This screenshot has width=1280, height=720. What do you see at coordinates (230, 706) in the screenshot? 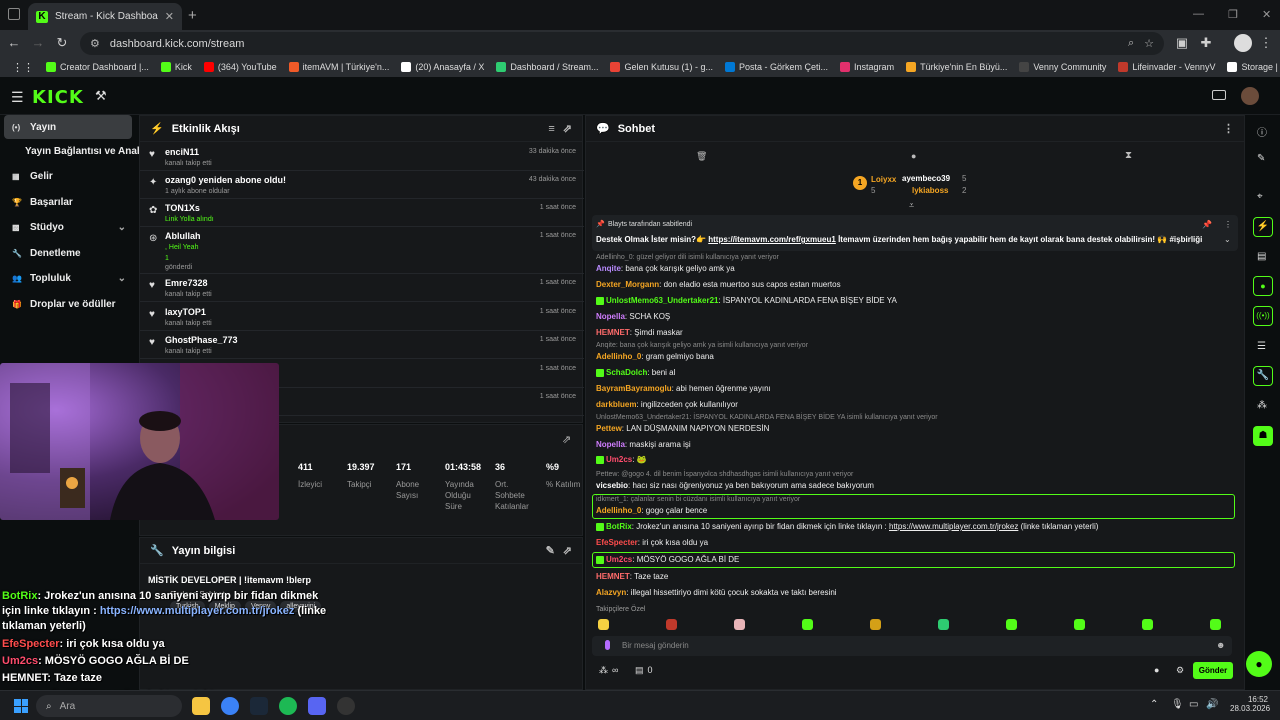
I see `chrome-icon` at bounding box center [230, 706].